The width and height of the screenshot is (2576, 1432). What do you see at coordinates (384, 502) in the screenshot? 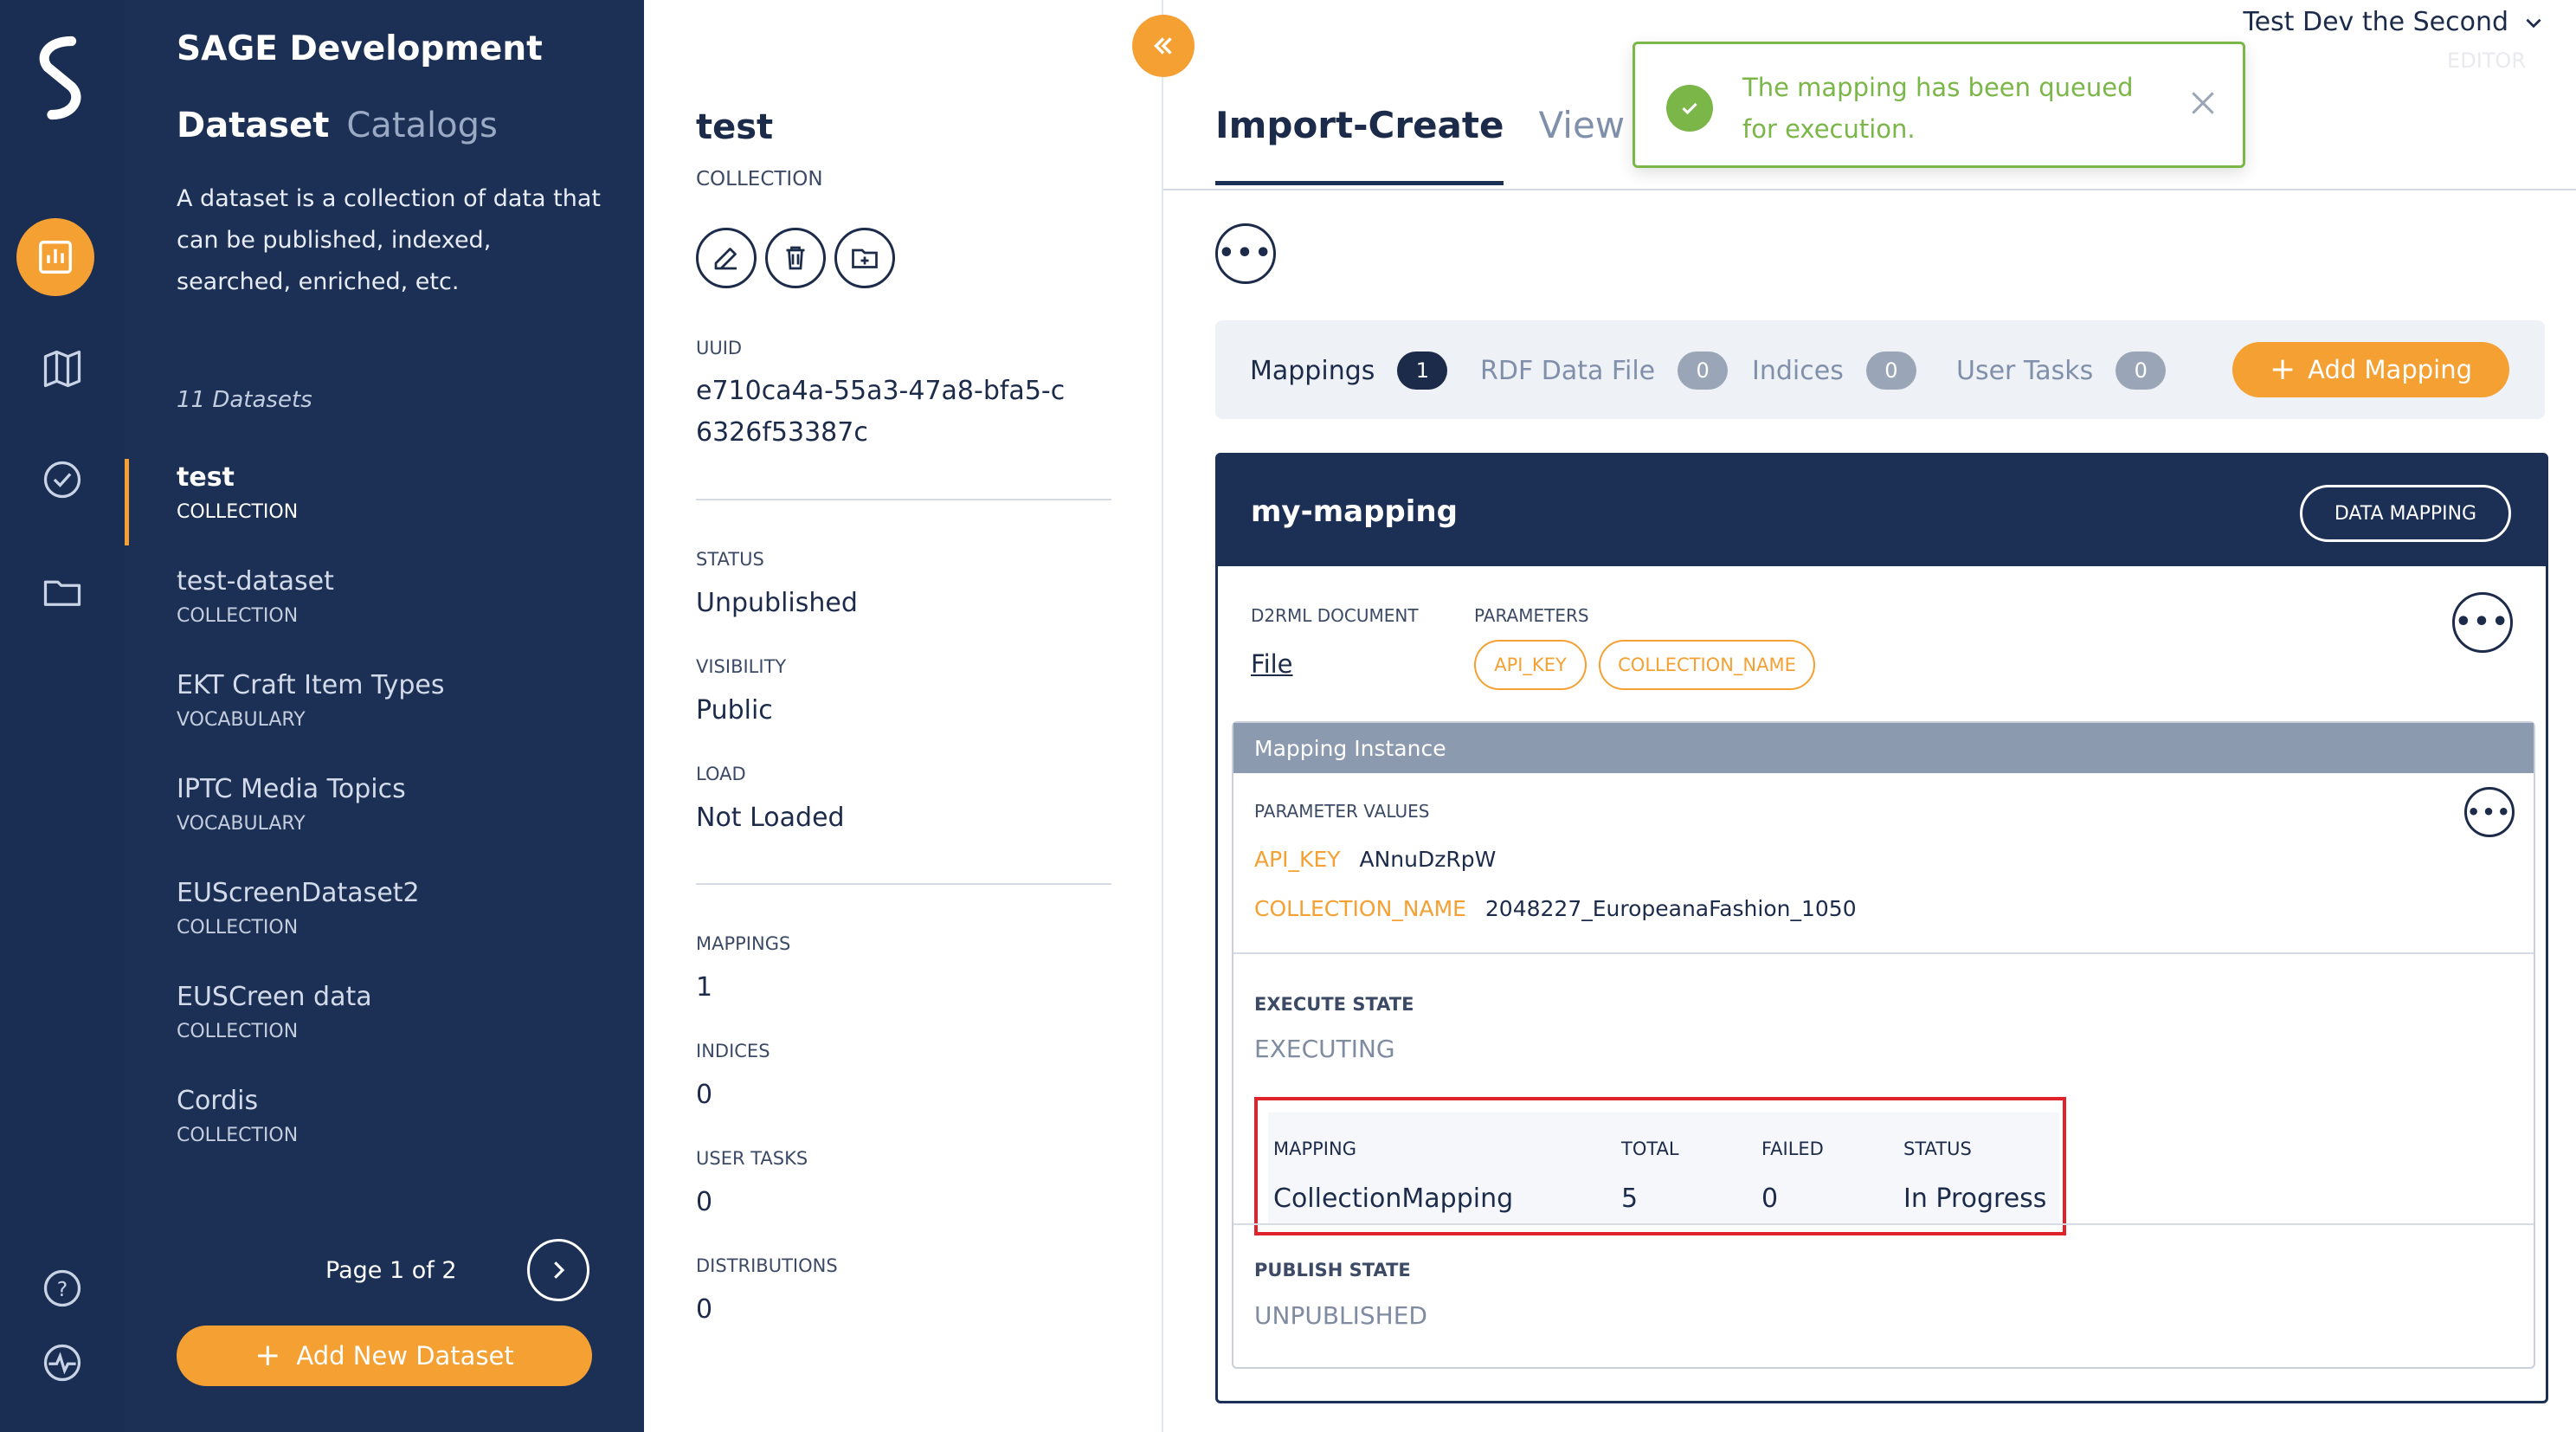
I see `dataset-item: test COLLECTION` at bounding box center [384, 502].